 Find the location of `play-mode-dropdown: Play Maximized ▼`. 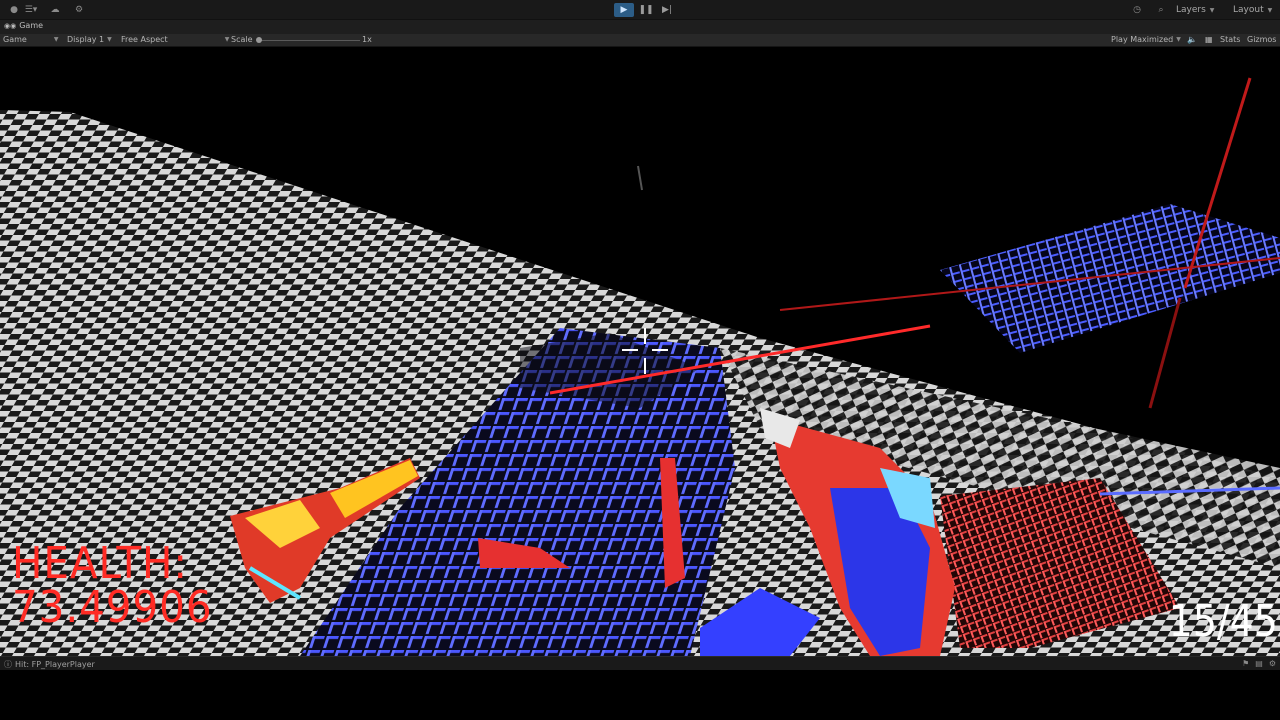

play-mode-dropdown: Play Maximized ▼ is located at coordinates (1146, 39).